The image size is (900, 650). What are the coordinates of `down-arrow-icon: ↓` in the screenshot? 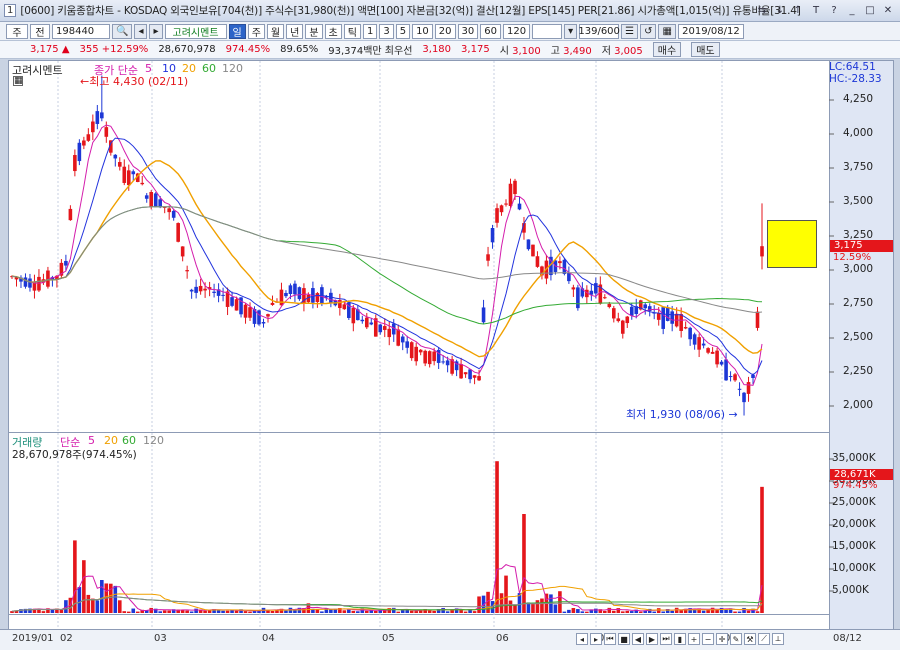 It's located at (780, 10).